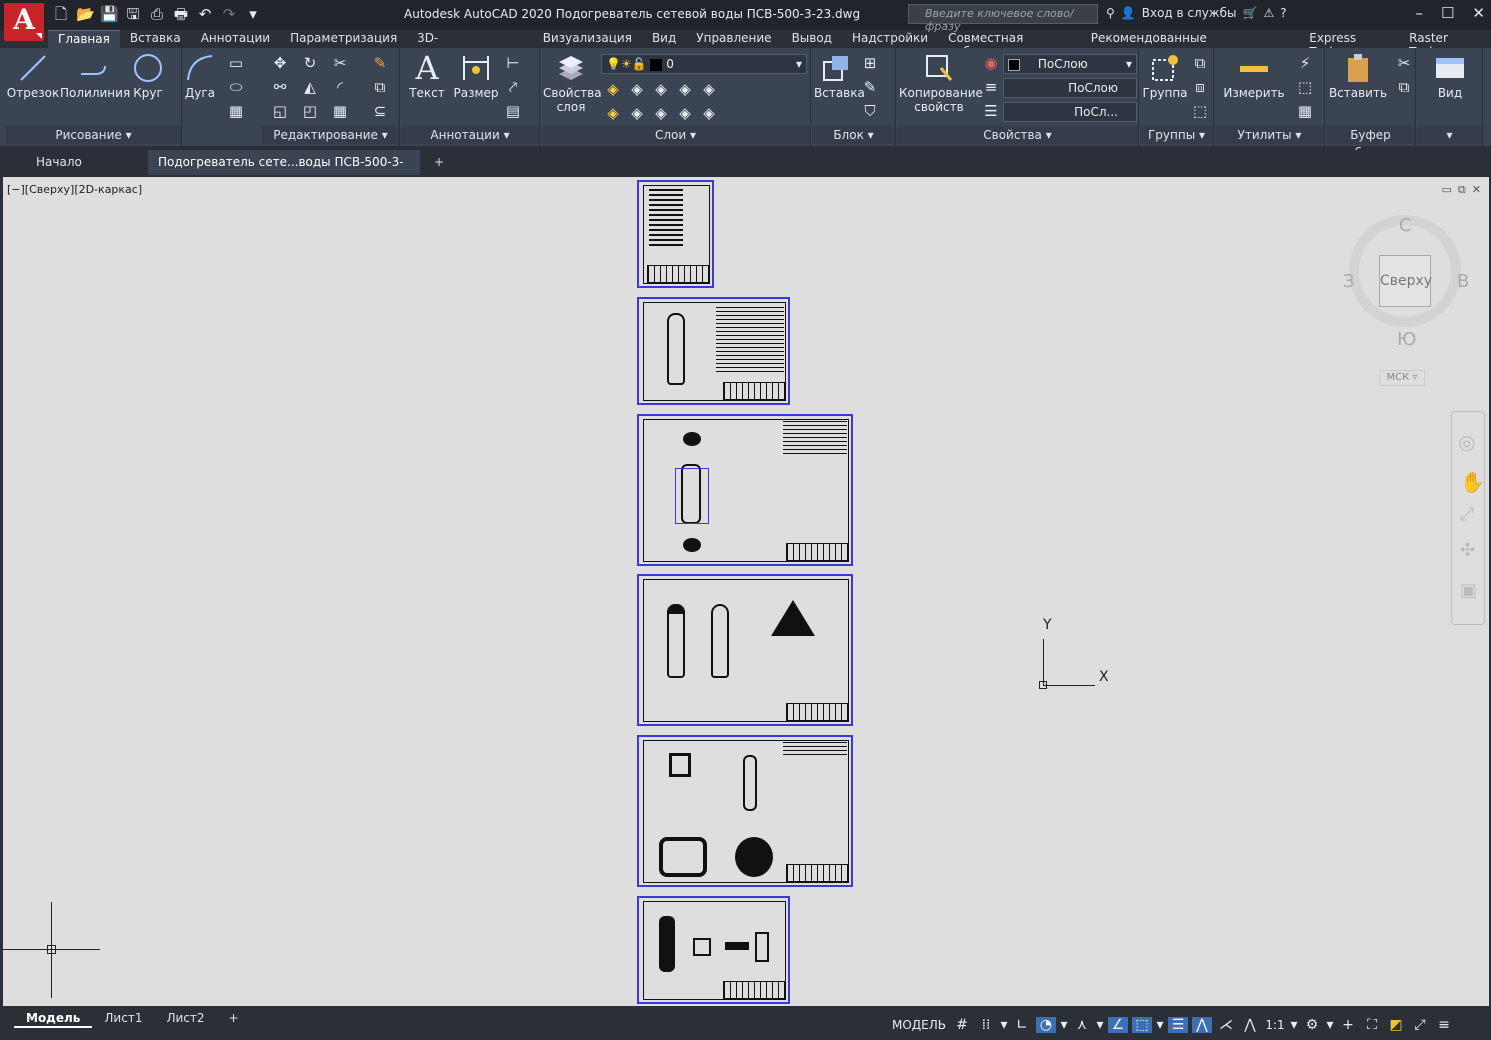 This screenshot has height=1040, width=1491. Describe the element at coordinates (380, 111) in the screenshot. I see `offset-icon: ⊆` at that location.